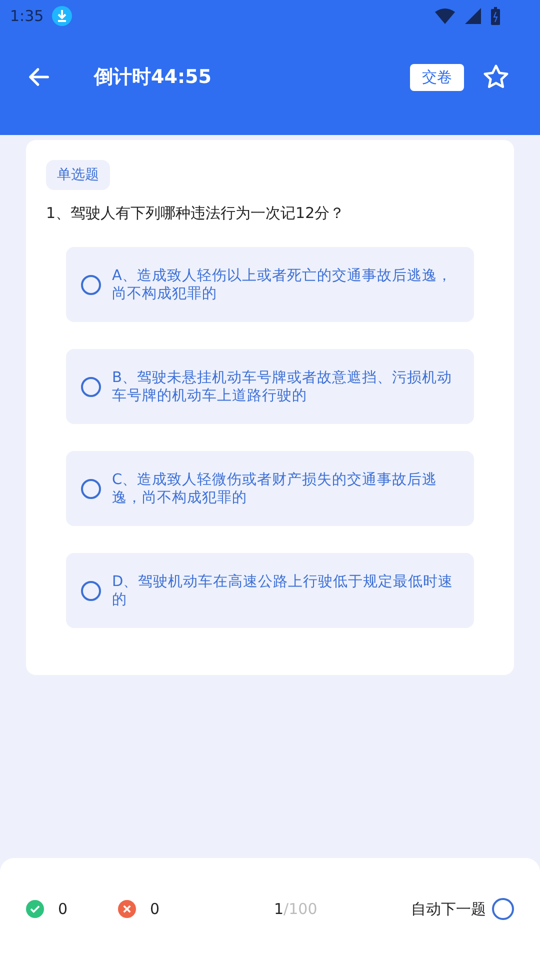 This screenshot has width=540, height=960. What do you see at coordinates (78, 175) in the screenshot?
I see `question-type-tag: 单选题` at bounding box center [78, 175].